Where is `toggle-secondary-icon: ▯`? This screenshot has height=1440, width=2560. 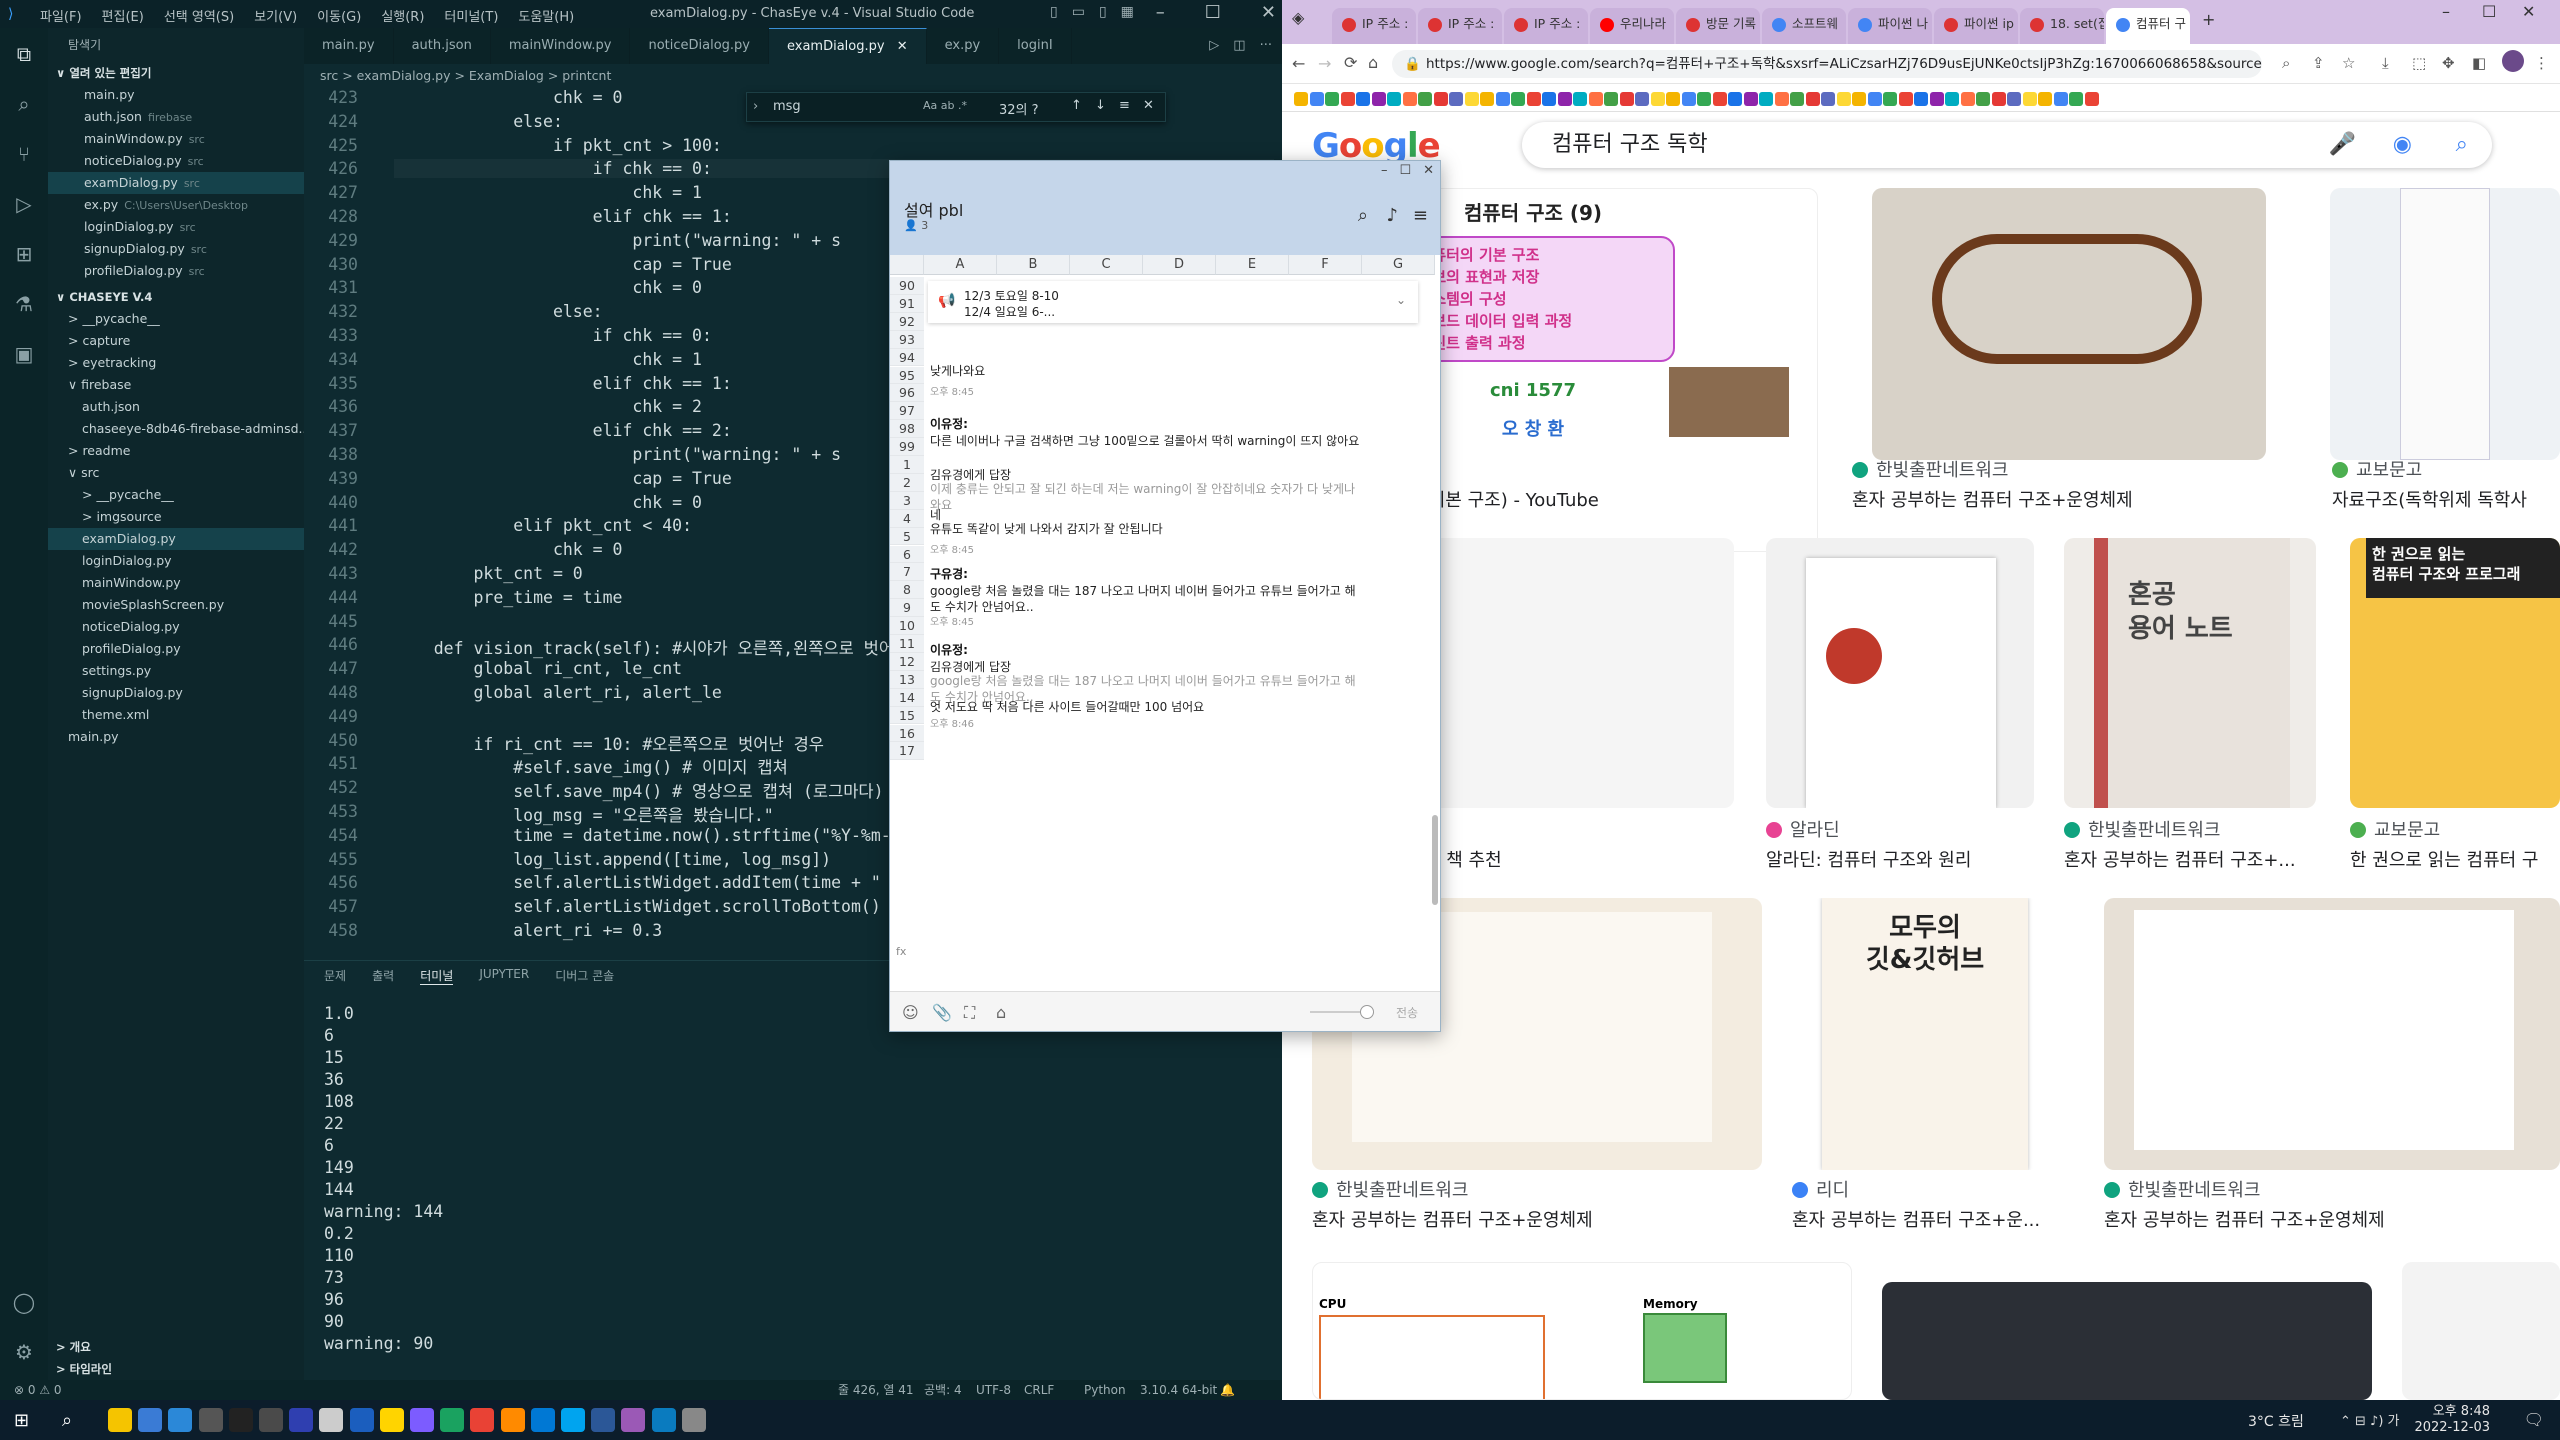
toggle-secondary-icon: ▯ is located at coordinates (1103, 12).